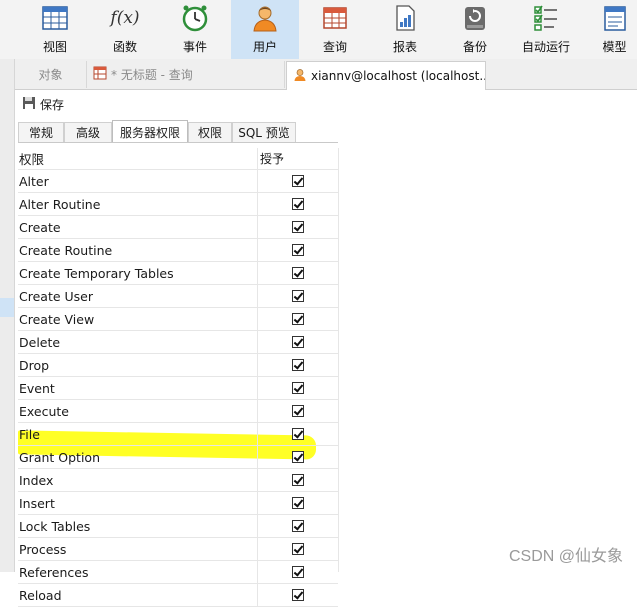 The width and height of the screenshot is (637, 607). What do you see at coordinates (178, 526) in the screenshot?
I see `privilege-row: Lock Tables` at bounding box center [178, 526].